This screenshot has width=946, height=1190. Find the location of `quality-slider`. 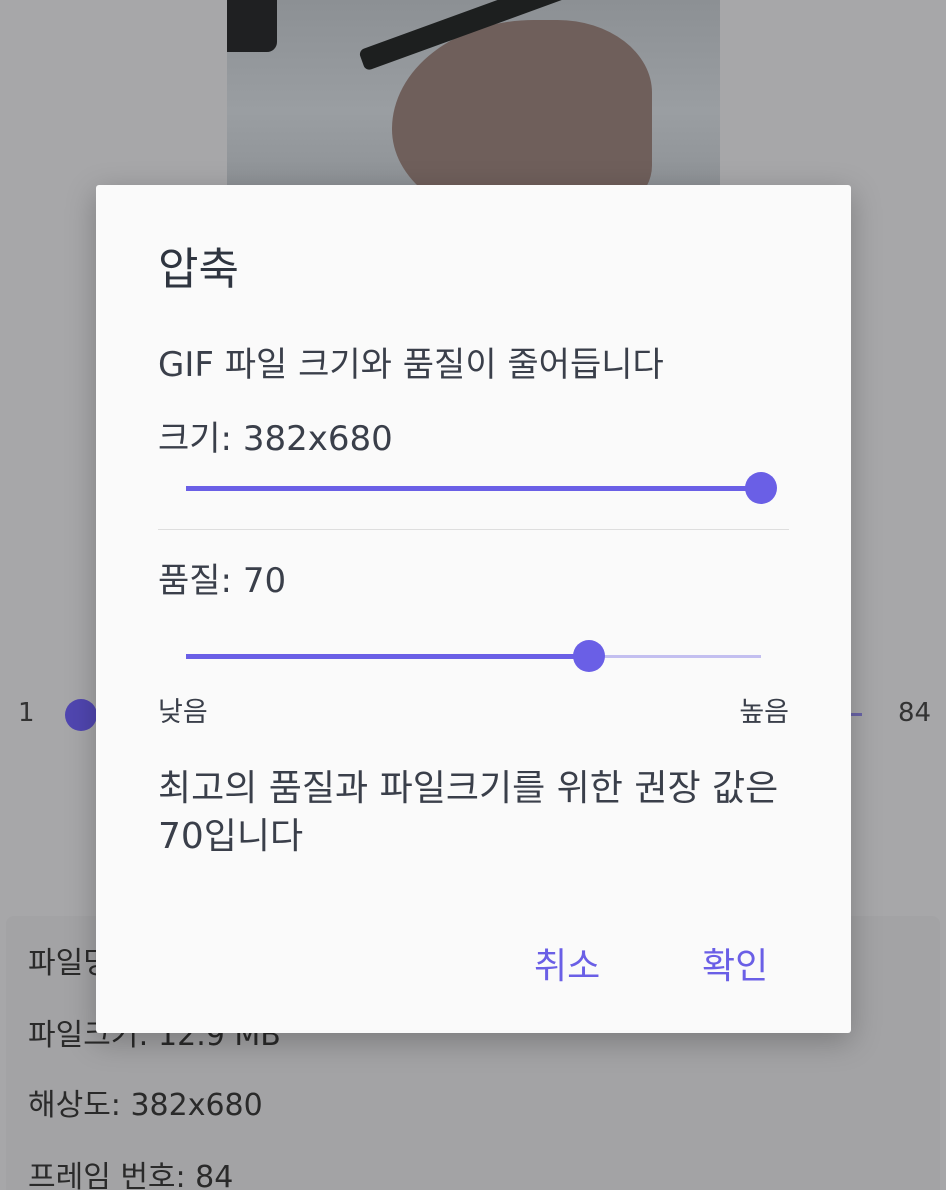

quality-slider is located at coordinates (473, 657).